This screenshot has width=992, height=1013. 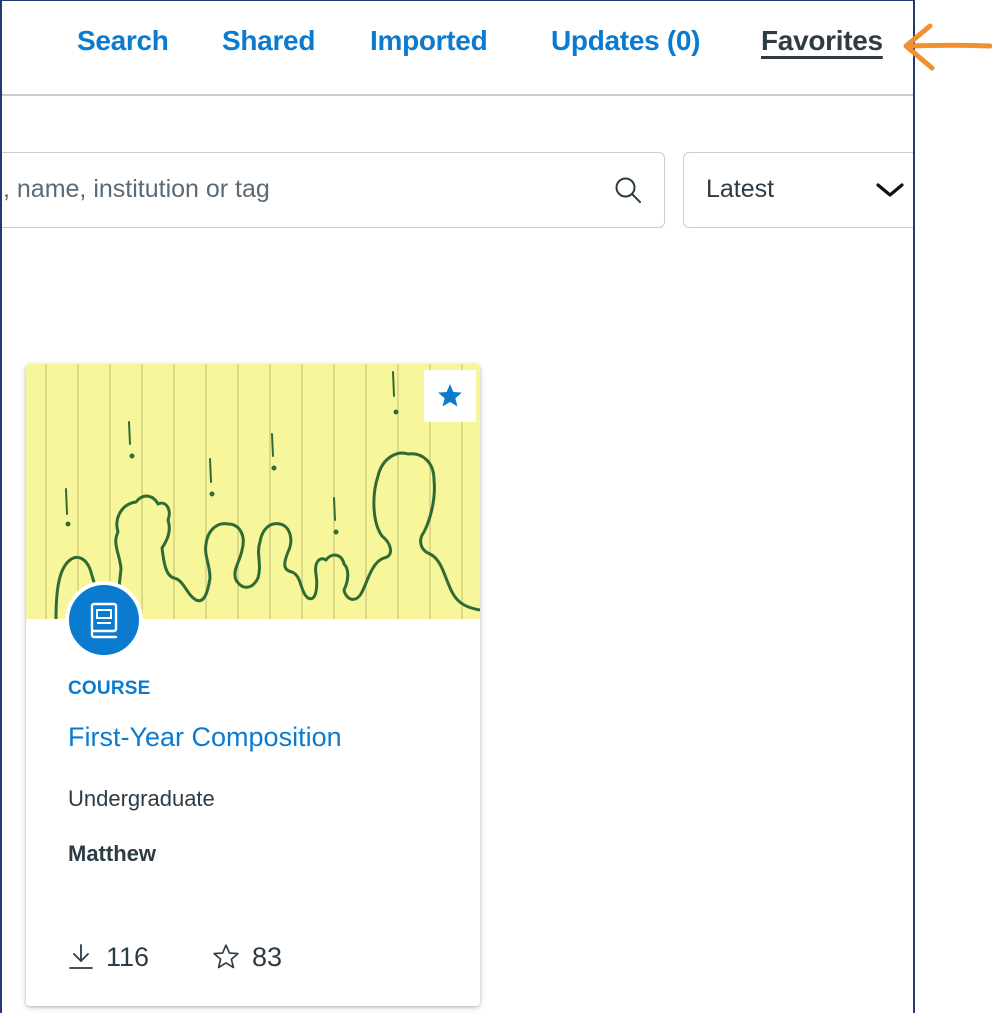 I want to click on course-thumbnail, so click(x=253, y=491).